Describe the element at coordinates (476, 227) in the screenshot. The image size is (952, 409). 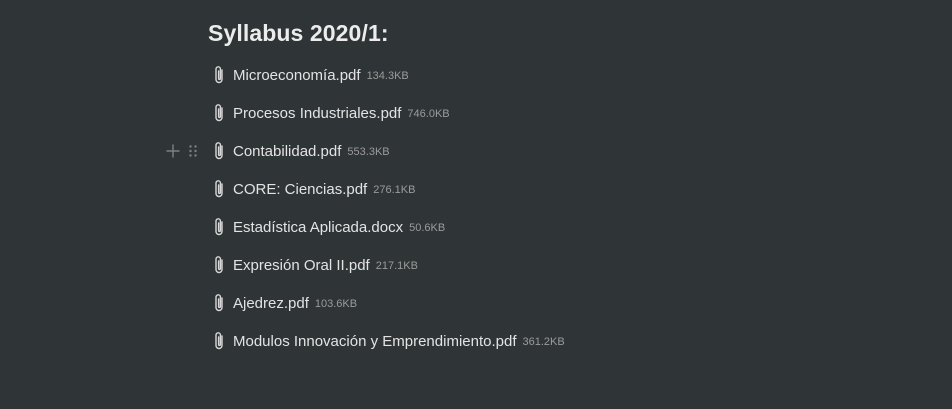
I see `file-row: Estadística Aplicada.docx 50.6KB` at that location.